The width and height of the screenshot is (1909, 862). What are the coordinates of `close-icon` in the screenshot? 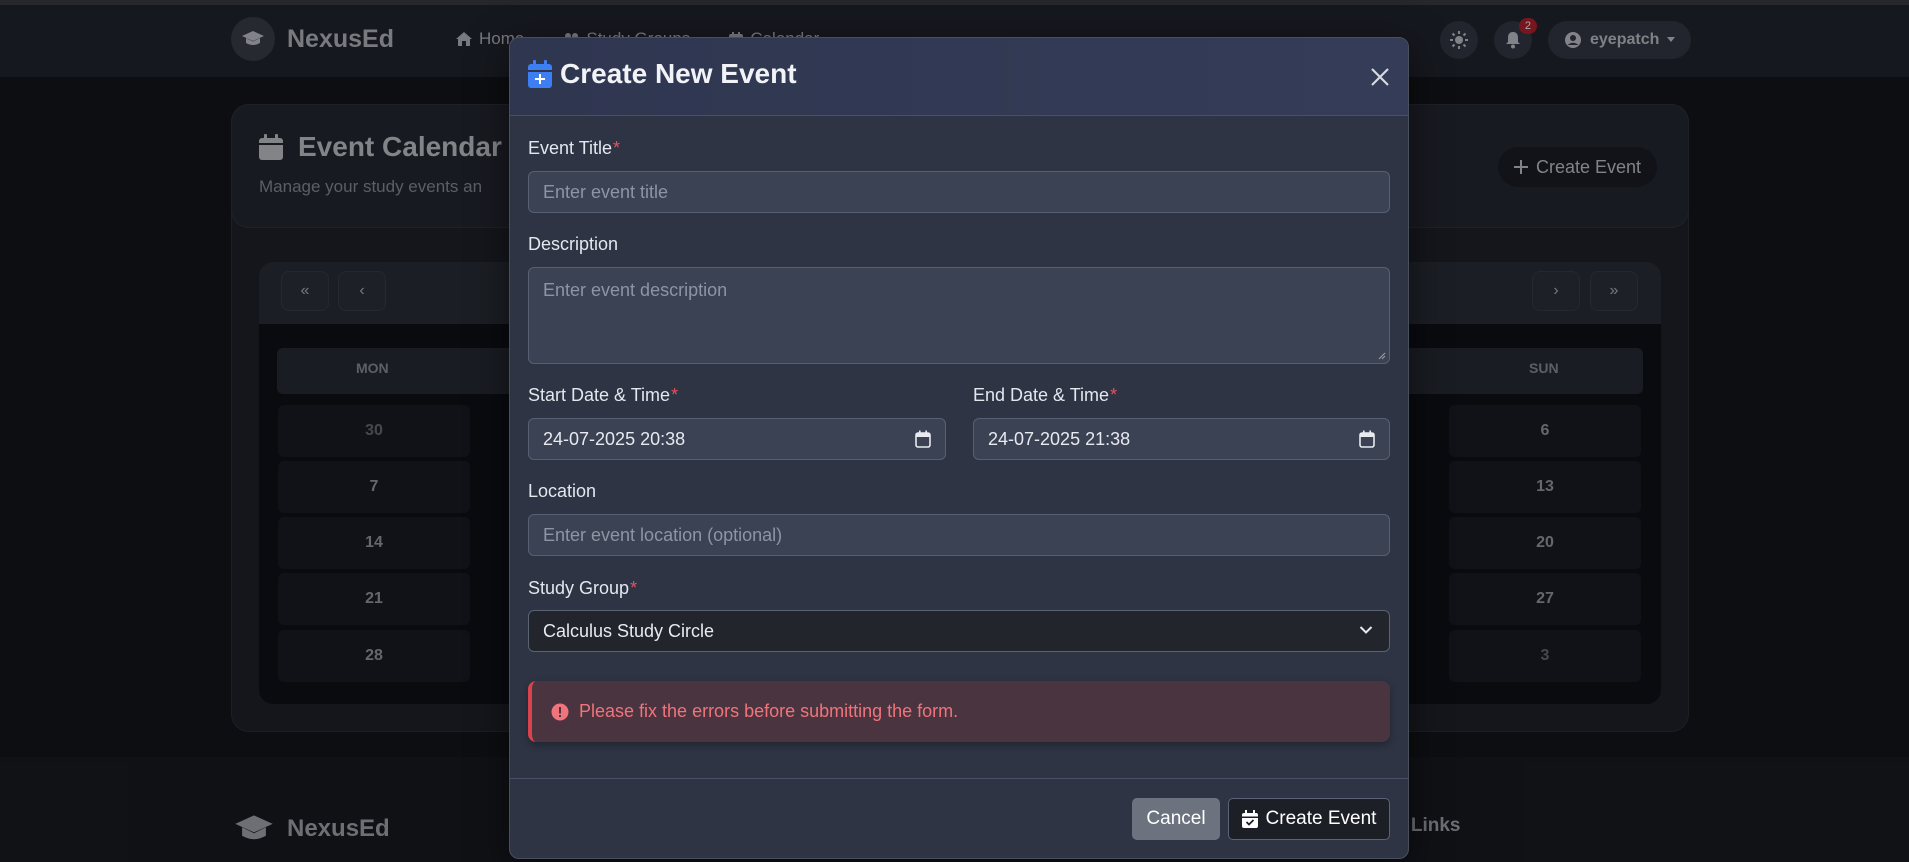 It's located at (1380, 77).